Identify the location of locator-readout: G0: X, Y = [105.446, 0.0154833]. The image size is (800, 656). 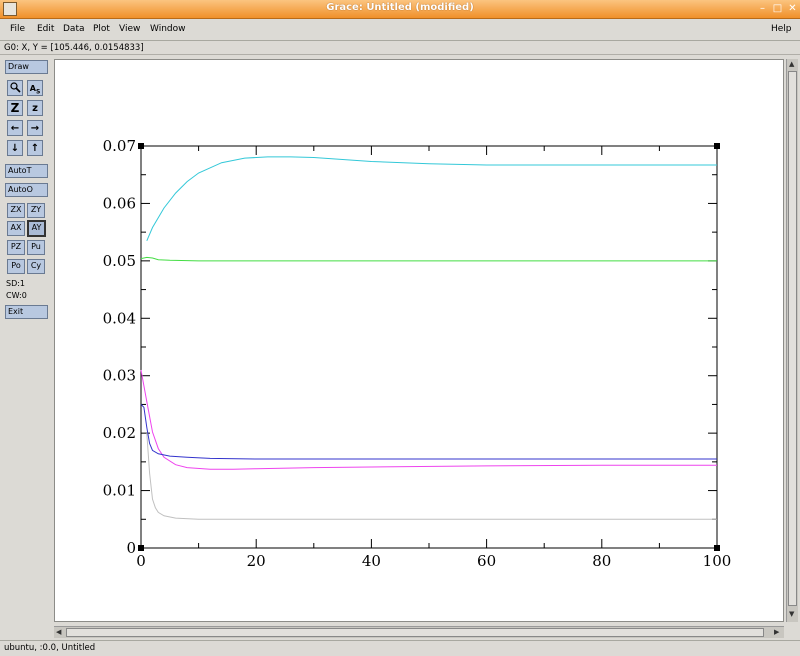
(400, 48).